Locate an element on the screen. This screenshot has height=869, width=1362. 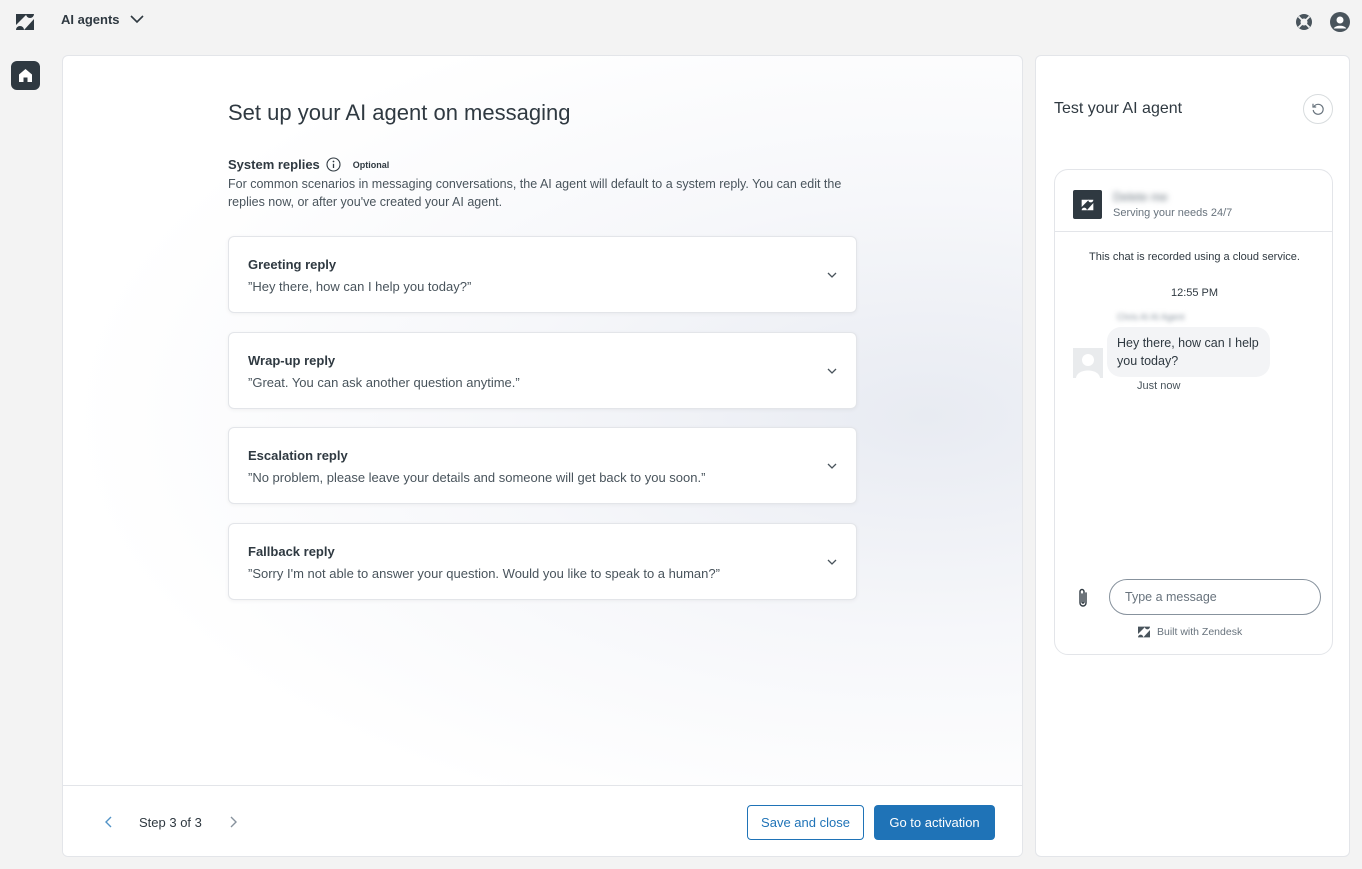
profile-avatar-icon is located at coordinates (1340, 22).